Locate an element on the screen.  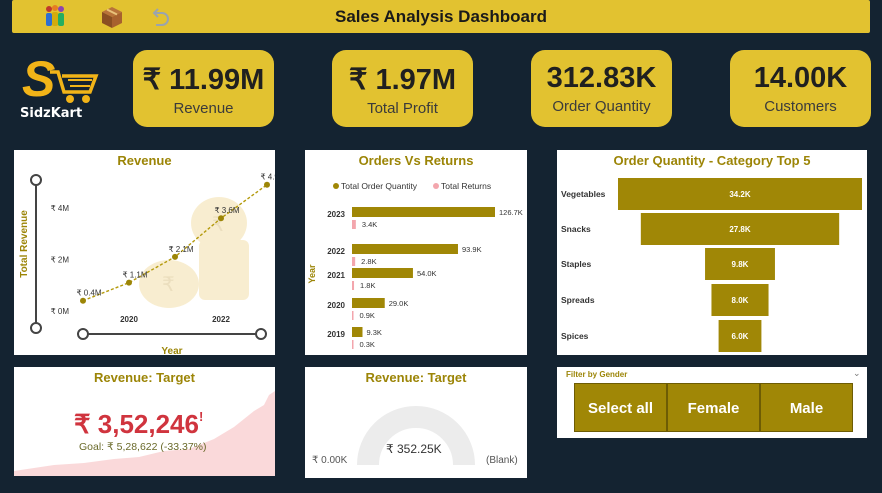
kpi-value: ₹ 1.97M is located at coordinates (402, 80).